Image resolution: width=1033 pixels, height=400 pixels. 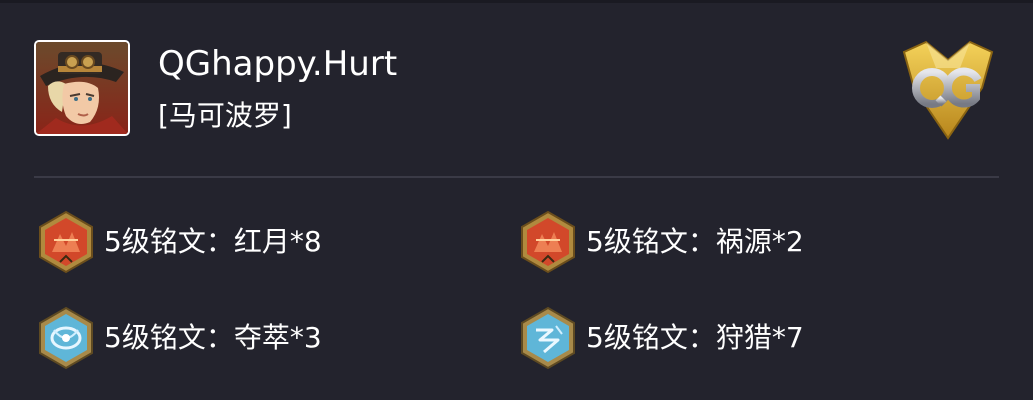 I want to click on rune-label: 5级铭文：狩猎*7, so click(x=695, y=337).